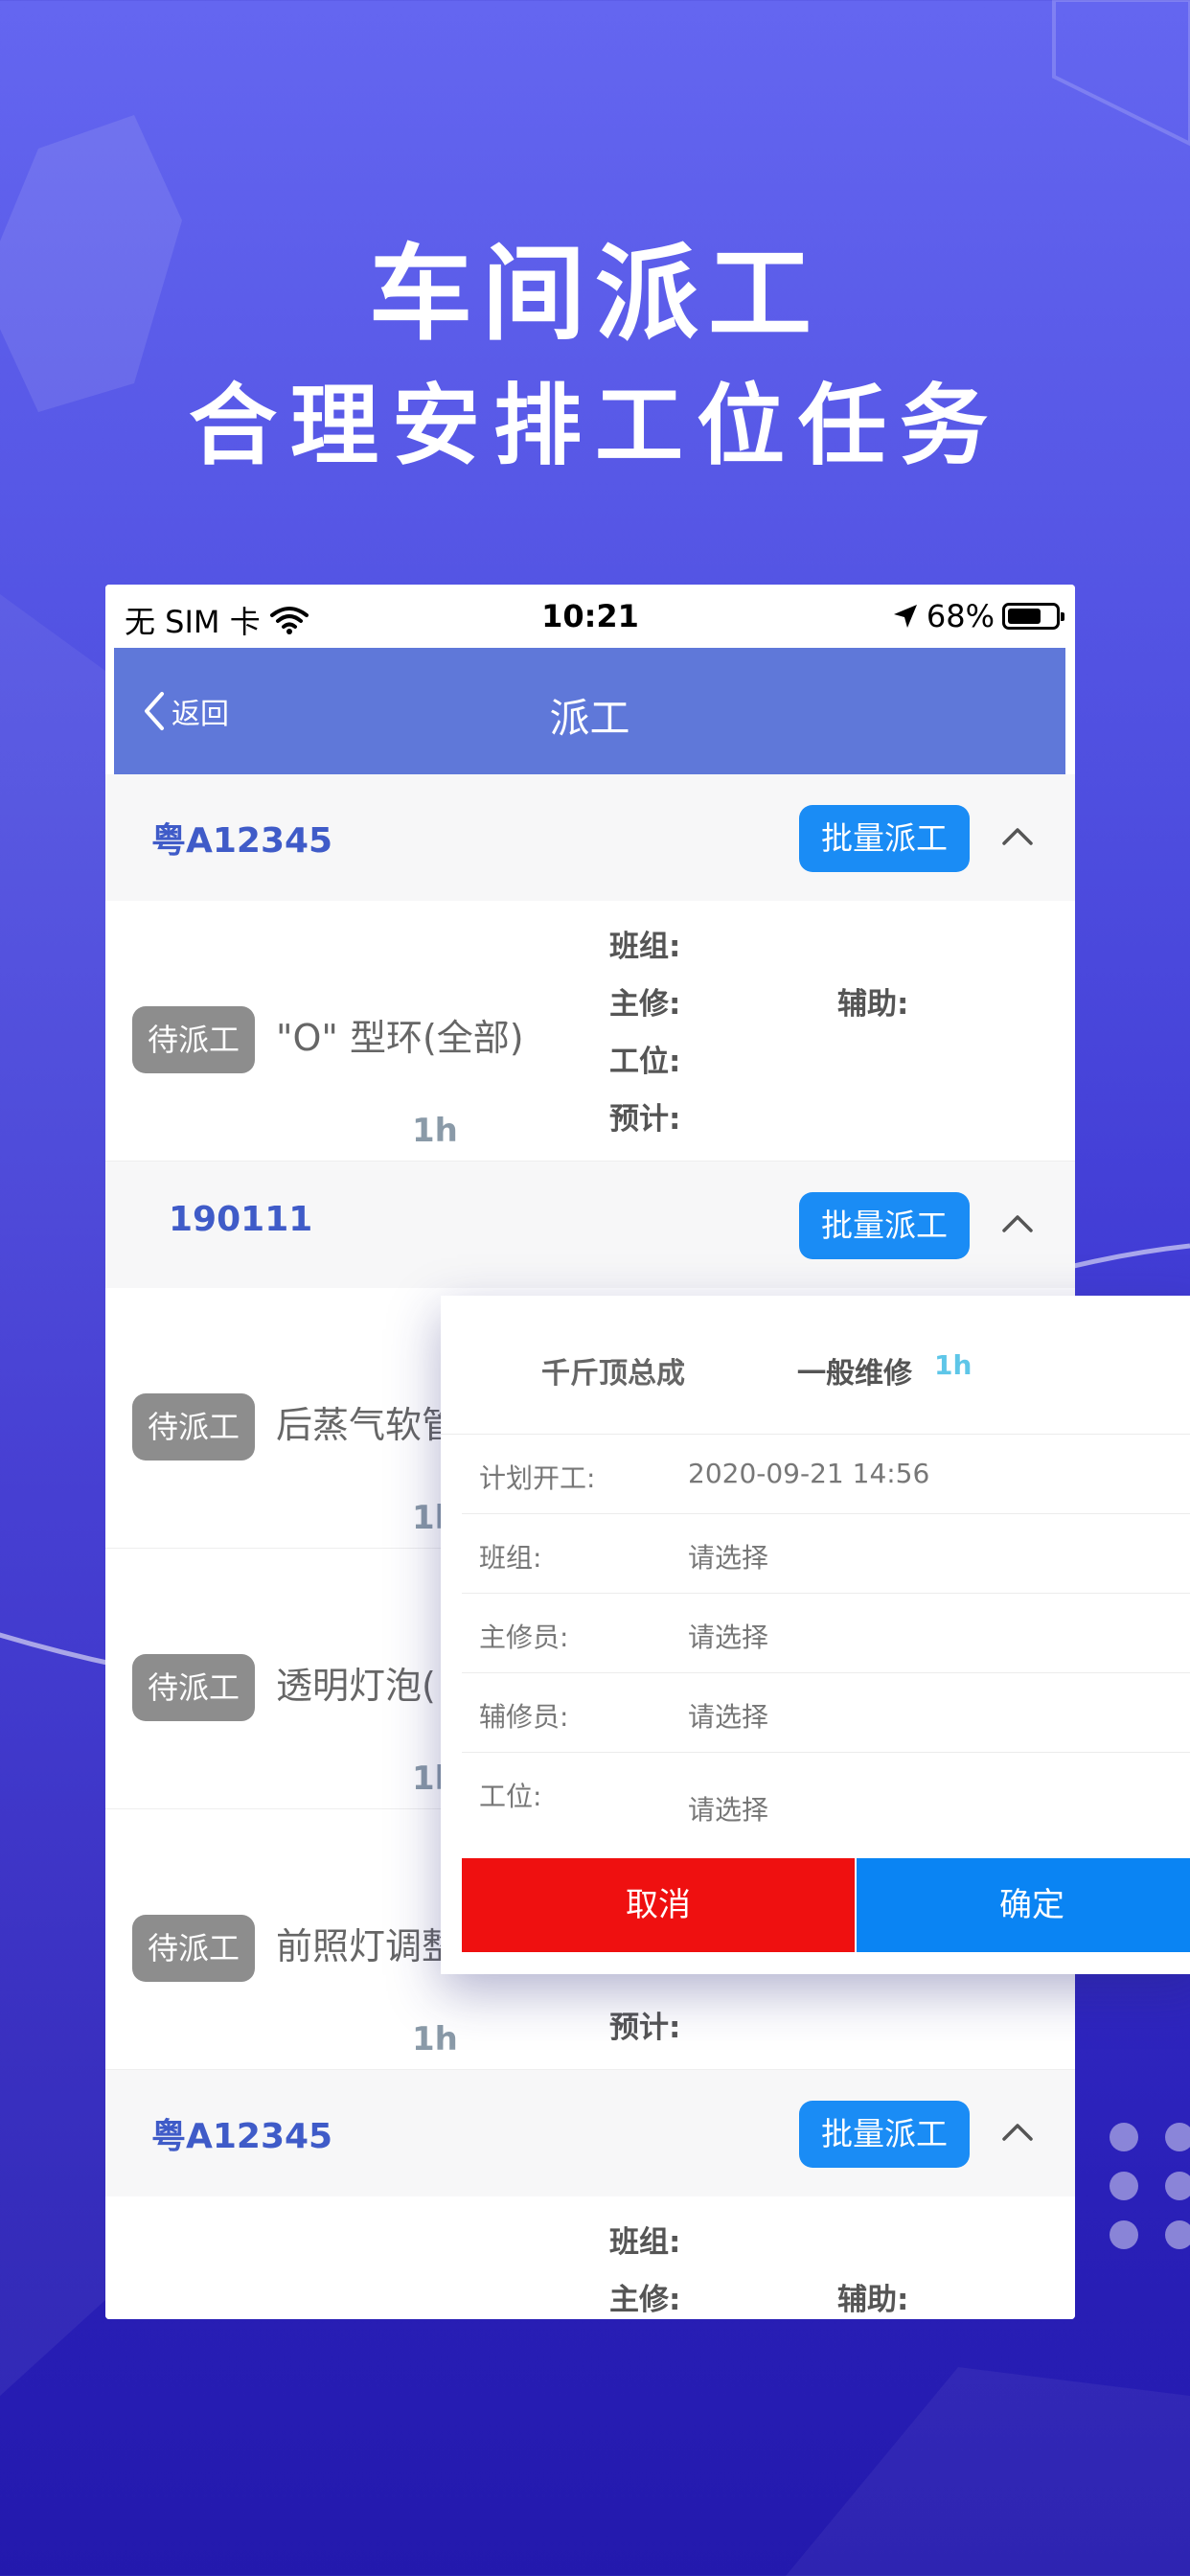  I want to click on station-select-value: 请选择, so click(729, 1810).